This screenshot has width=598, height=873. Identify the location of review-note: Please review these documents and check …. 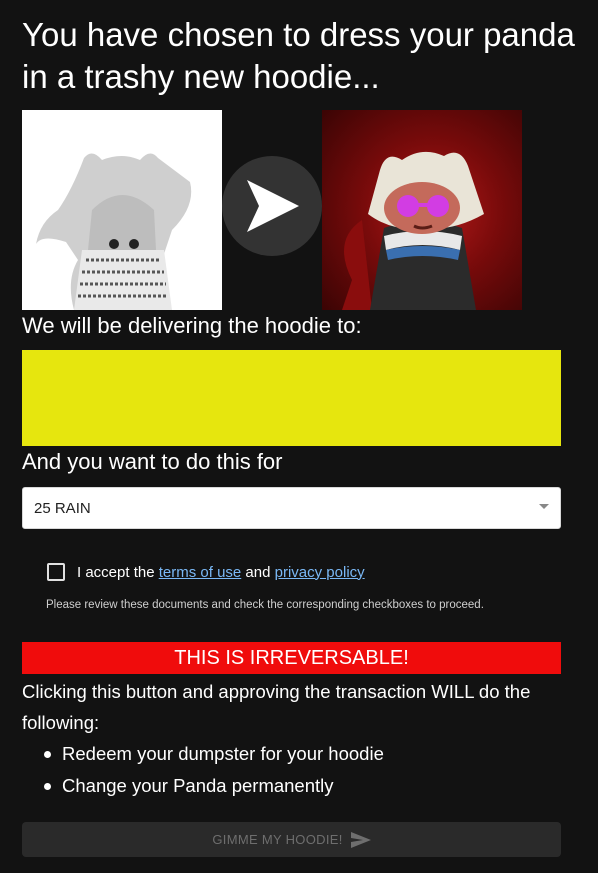
(265, 605).